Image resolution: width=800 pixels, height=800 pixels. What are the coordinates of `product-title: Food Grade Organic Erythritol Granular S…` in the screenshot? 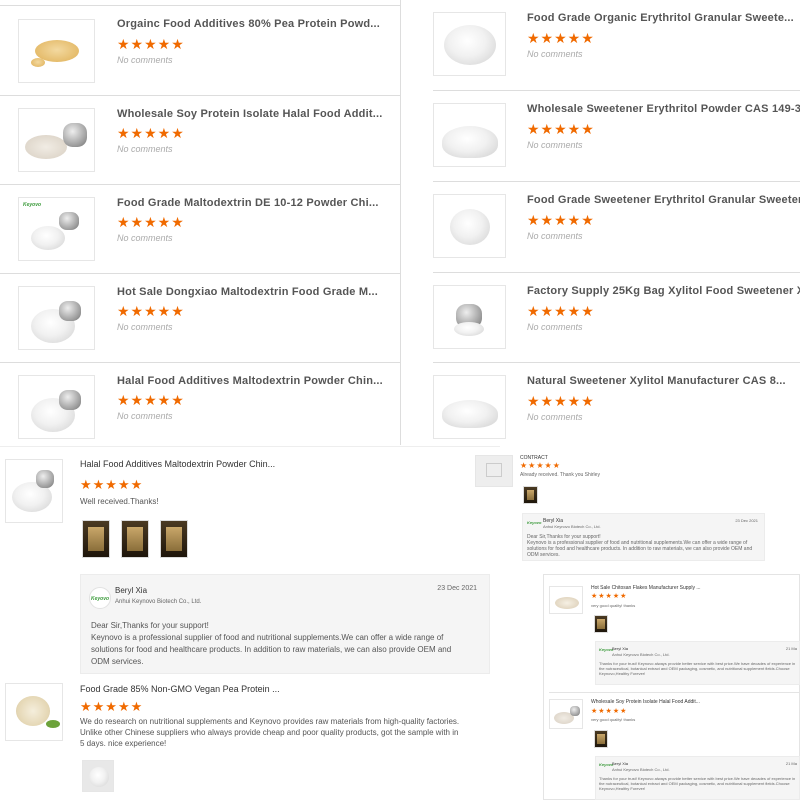 It's located at (660, 18).